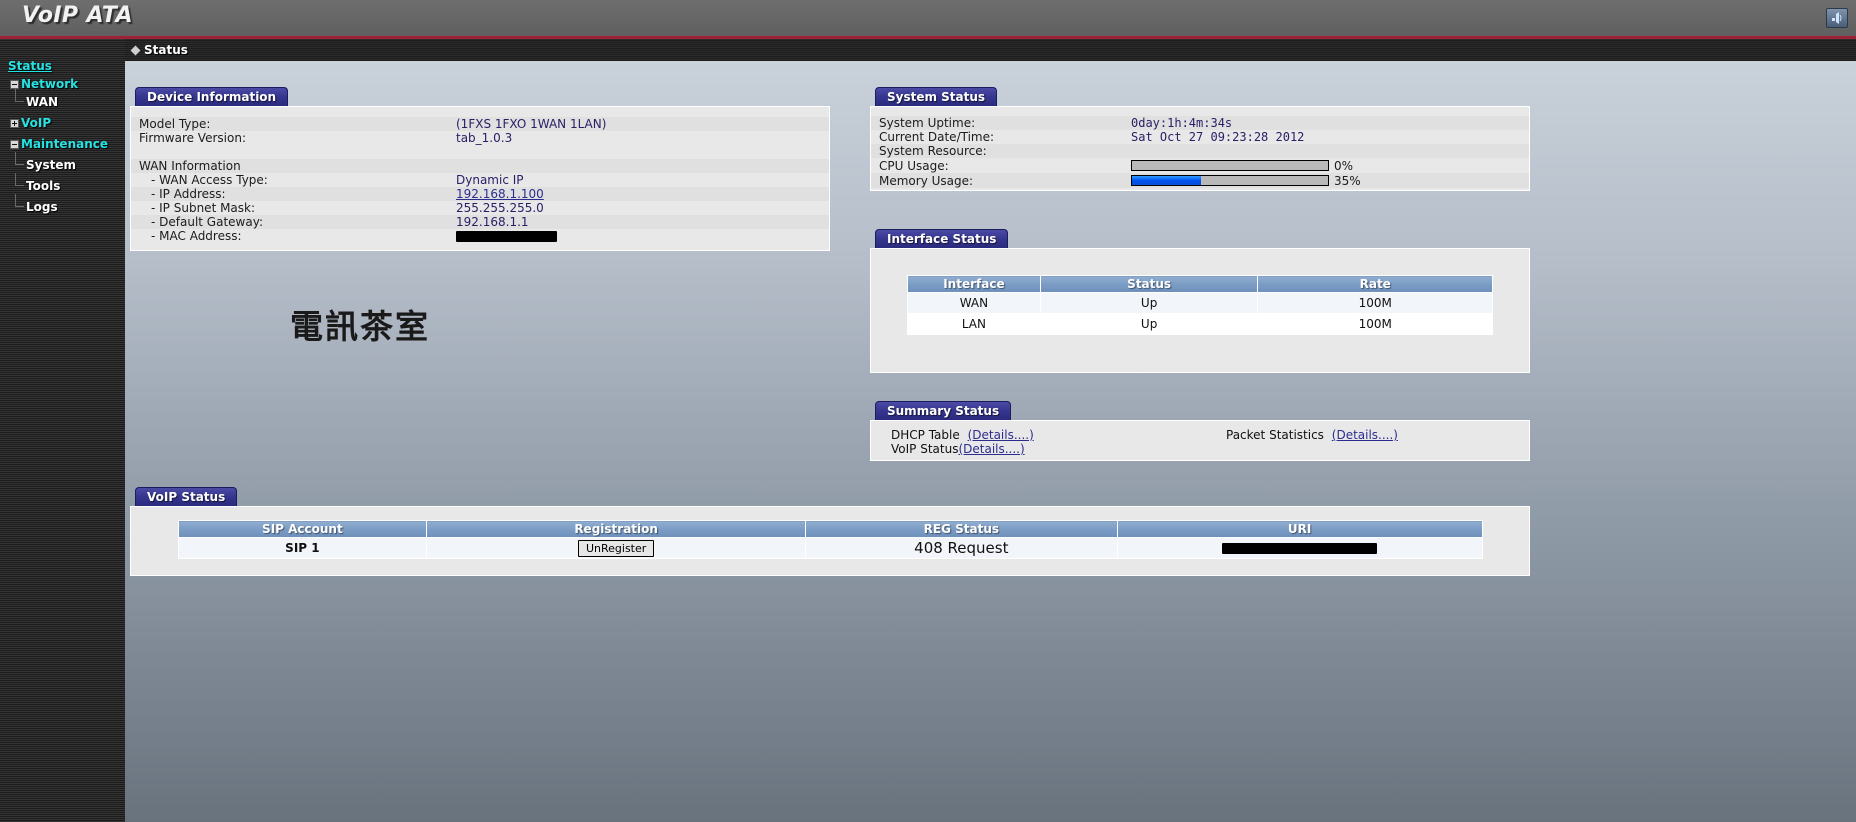  Describe the element at coordinates (1299, 529) in the screenshot. I see `column-uri: URI` at that location.